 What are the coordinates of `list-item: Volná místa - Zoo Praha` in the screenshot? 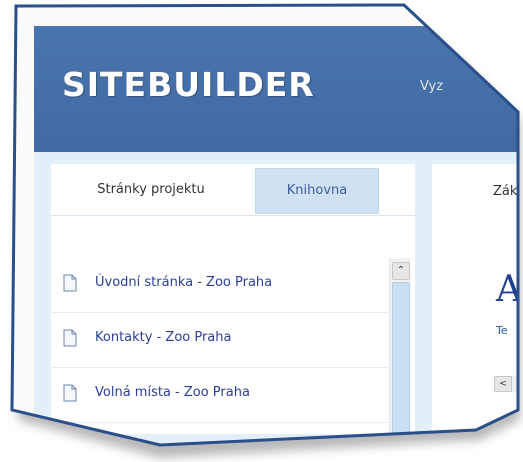 It's located at (220, 395).